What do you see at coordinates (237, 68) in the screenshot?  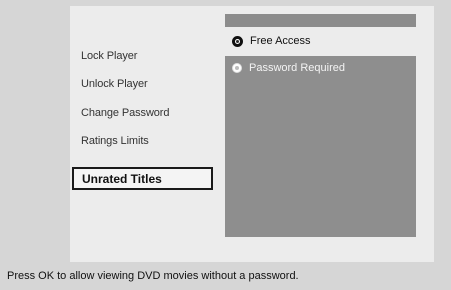 I see `radio-unselected-icon` at bounding box center [237, 68].